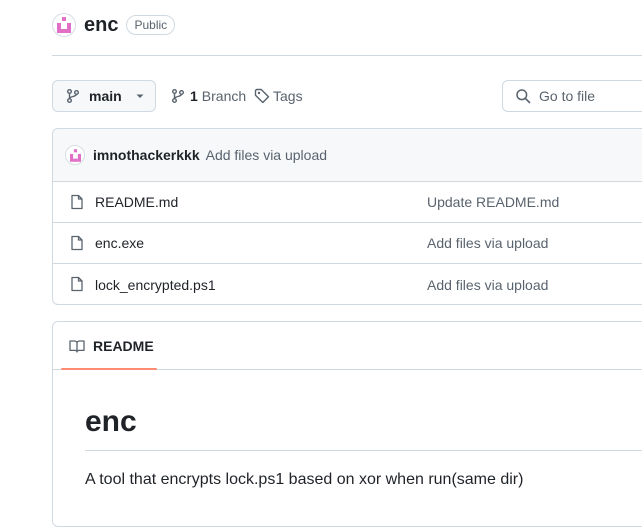  I want to click on active-tab-indicator, so click(109, 369).